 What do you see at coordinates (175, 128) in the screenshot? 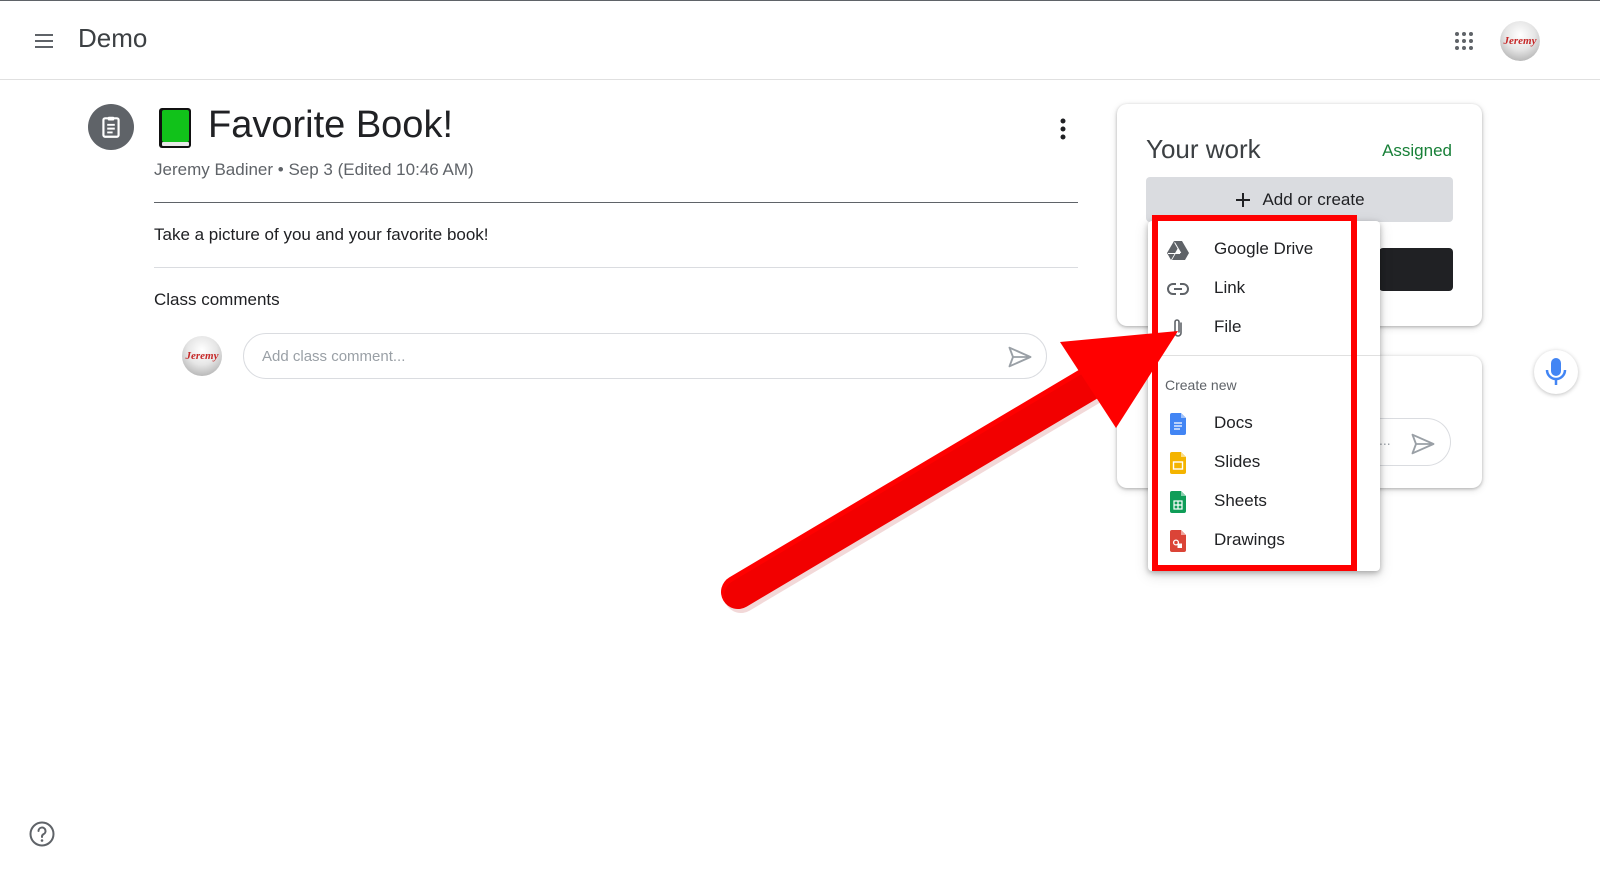
I see `green-book-icon` at bounding box center [175, 128].